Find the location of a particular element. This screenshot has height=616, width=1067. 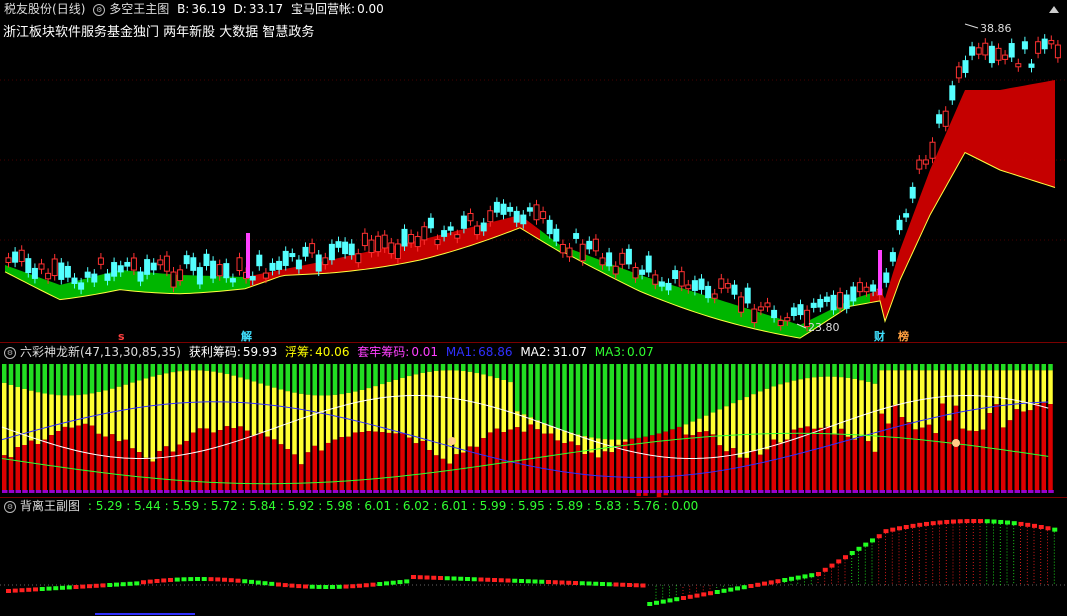

tag-bang: 榜 is located at coordinates (903, 335).